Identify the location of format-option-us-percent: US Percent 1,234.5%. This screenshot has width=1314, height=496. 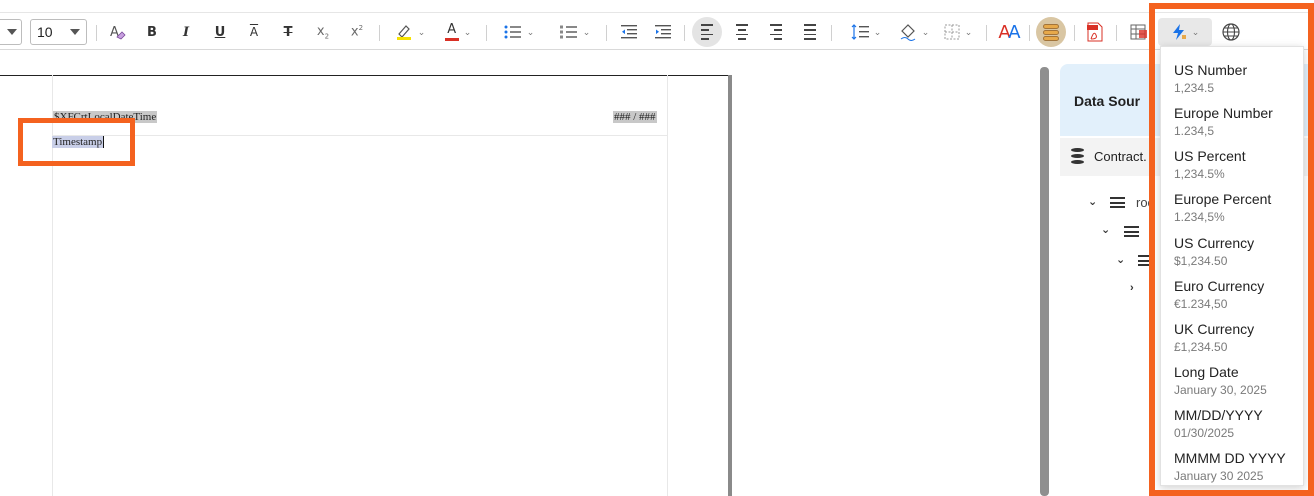
(1210, 165).